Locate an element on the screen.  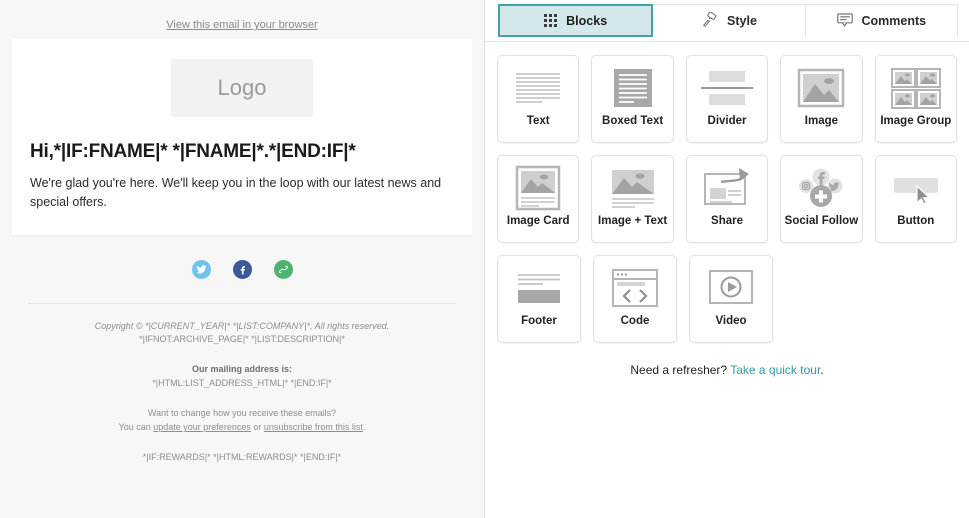
block-label: Text is located at coordinates (538, 121).